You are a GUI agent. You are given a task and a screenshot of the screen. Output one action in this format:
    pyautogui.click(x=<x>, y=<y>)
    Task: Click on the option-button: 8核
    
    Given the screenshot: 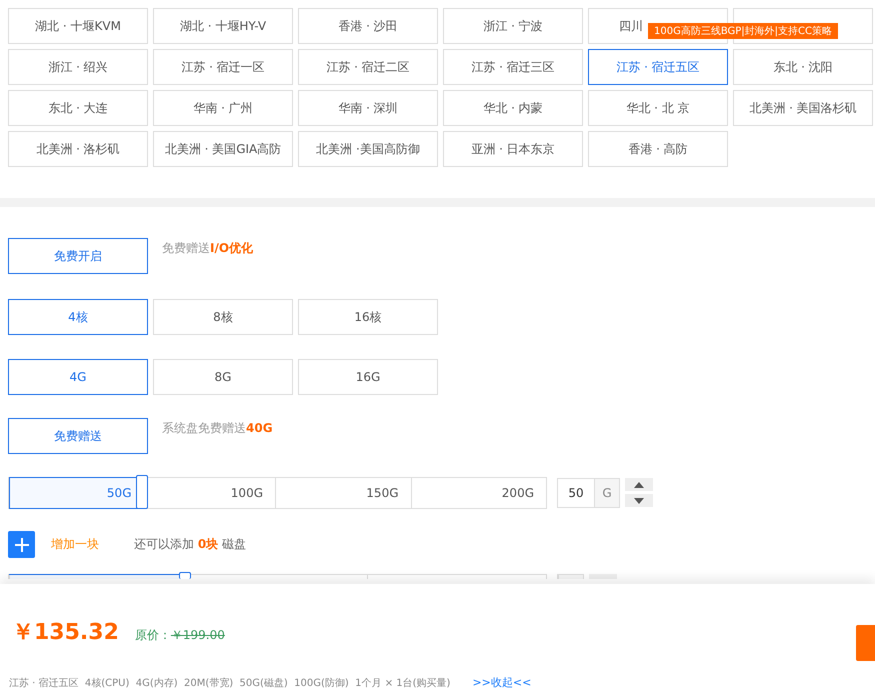 What is the action you would take?
    pyautogui.click(x=223, y=317)
    